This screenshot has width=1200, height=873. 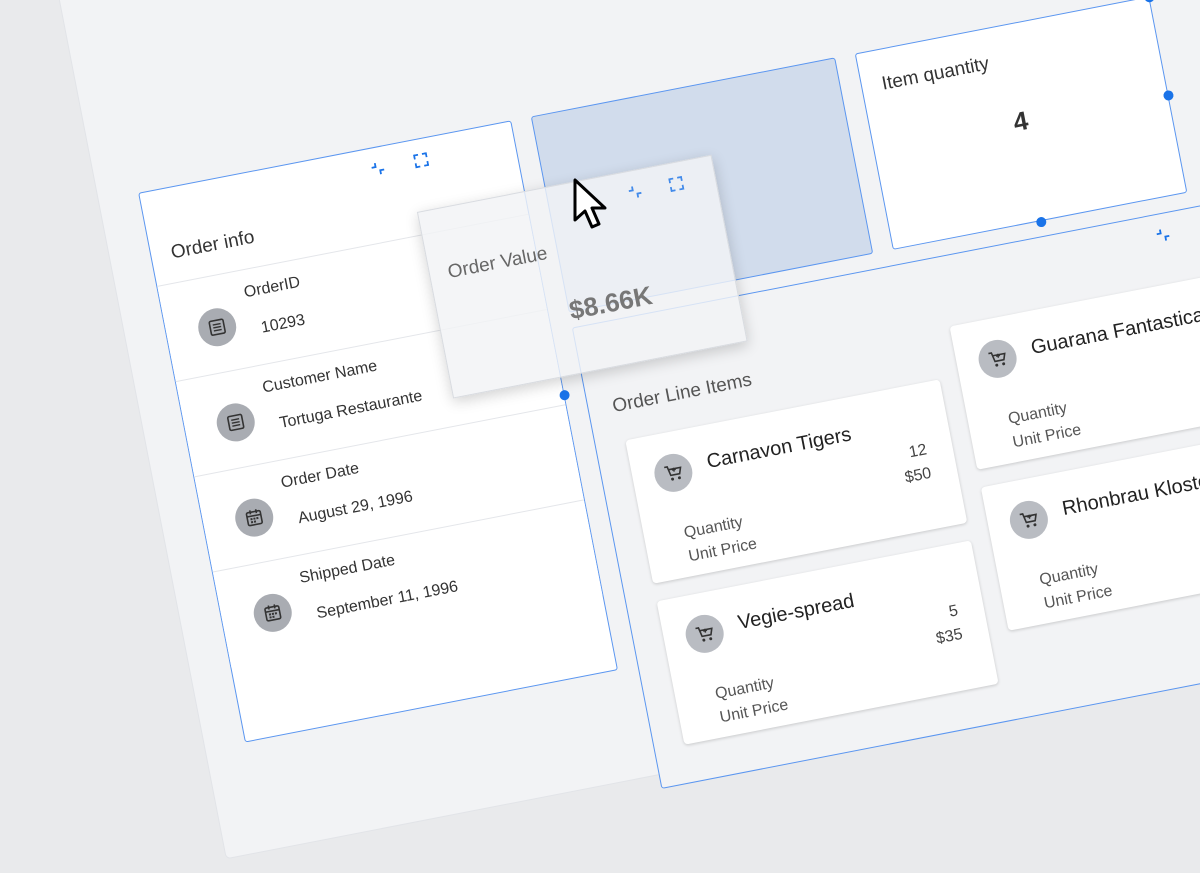 I want to click on mouse-cursor-icon, so click(x=595, y=209).